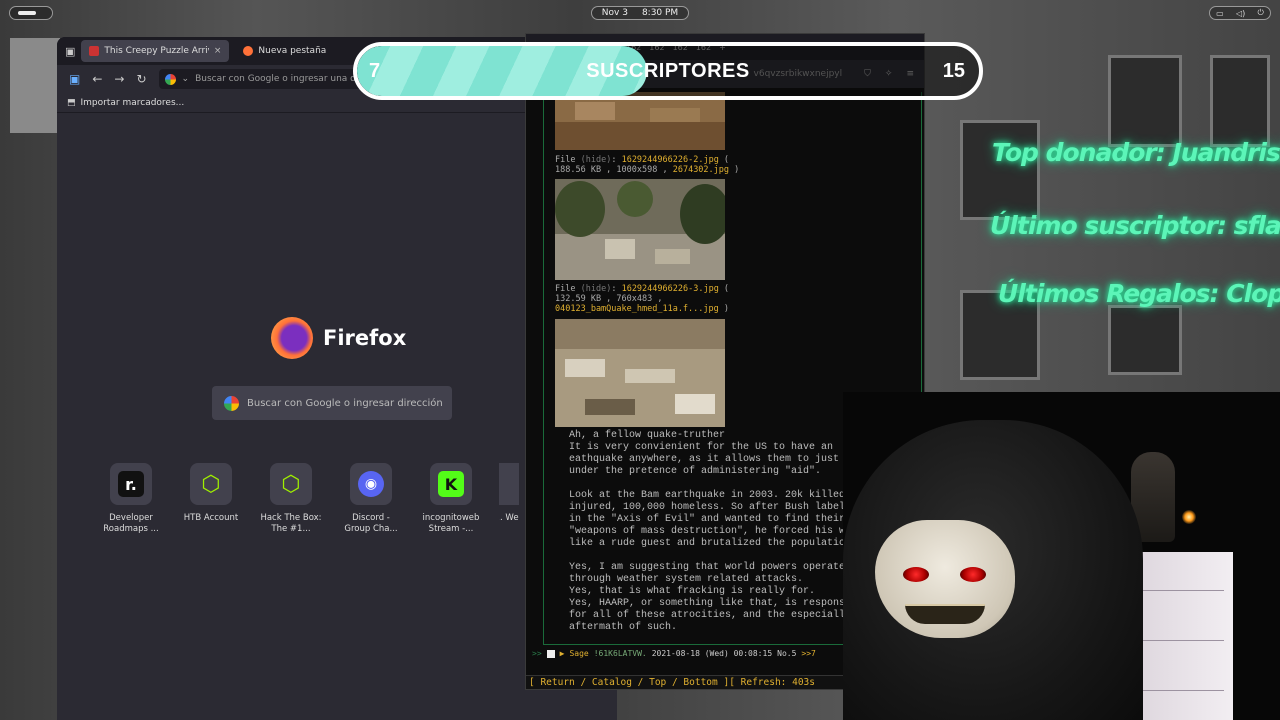  Describe the element at coordinates (1139, 293) in the screenshot. I see `last-gifts-label: Últimos Regalos: Clopez86` at that location.